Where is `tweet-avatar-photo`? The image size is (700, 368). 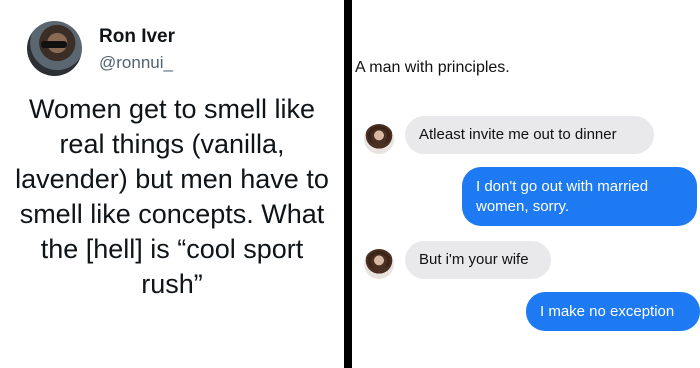 tweet-avatar-photo is located at coordinates (54, 48).